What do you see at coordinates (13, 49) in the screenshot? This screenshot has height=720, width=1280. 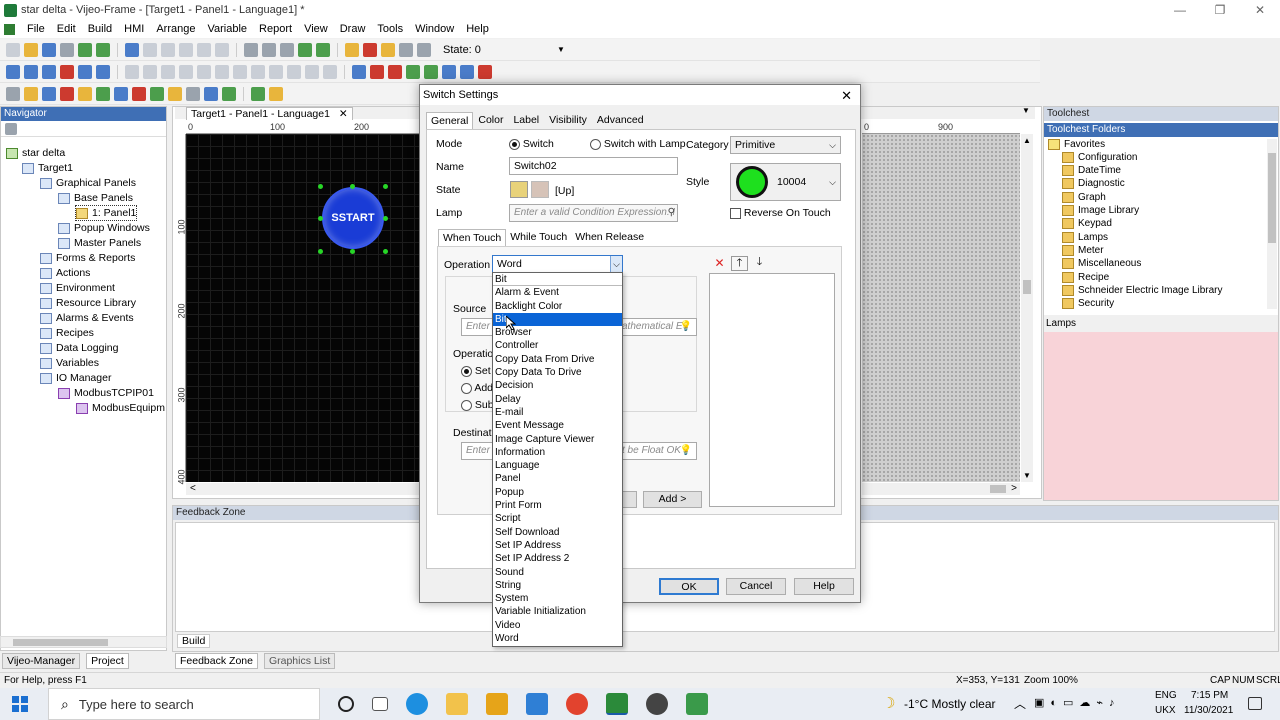 I see `new-icon` at bounding box center [13, 49].